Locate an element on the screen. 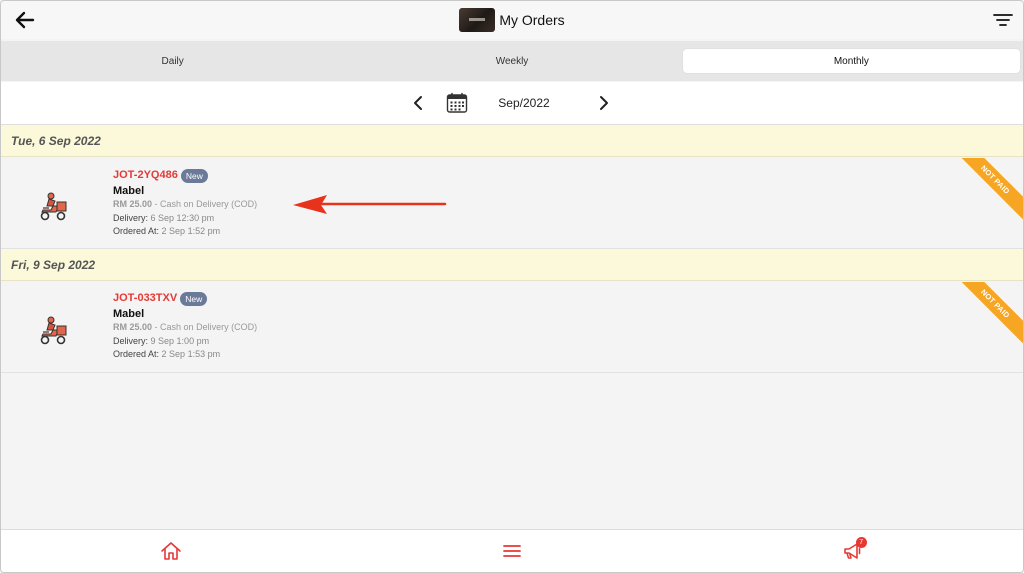  filter-button is located at coordinates (1003, 20).